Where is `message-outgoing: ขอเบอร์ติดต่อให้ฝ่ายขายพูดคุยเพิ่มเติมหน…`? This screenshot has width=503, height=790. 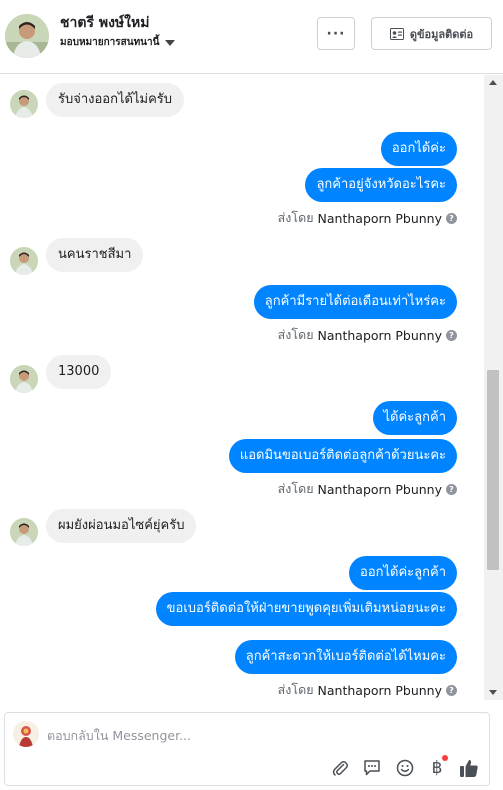
message-outgoing: ขอเบอร์ติดต่อให้ฝ่ายขายพูดคุยเพิ่มเติมหน… is located at coordinates (306, 609).